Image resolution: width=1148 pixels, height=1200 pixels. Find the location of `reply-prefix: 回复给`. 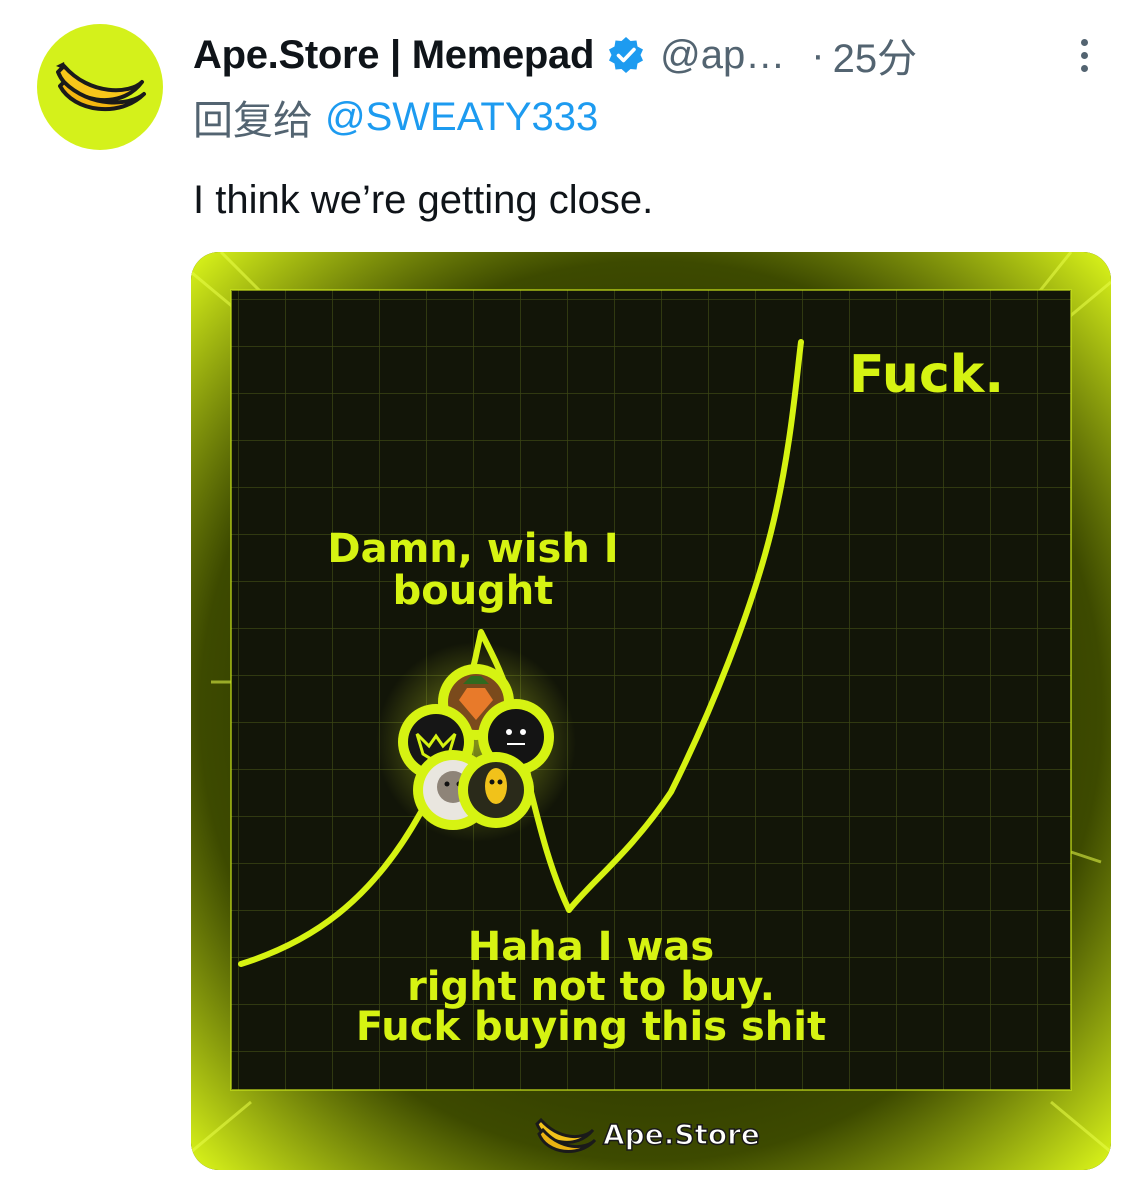

reply-prefix: 回复给 is located at coordinates (253, 121).